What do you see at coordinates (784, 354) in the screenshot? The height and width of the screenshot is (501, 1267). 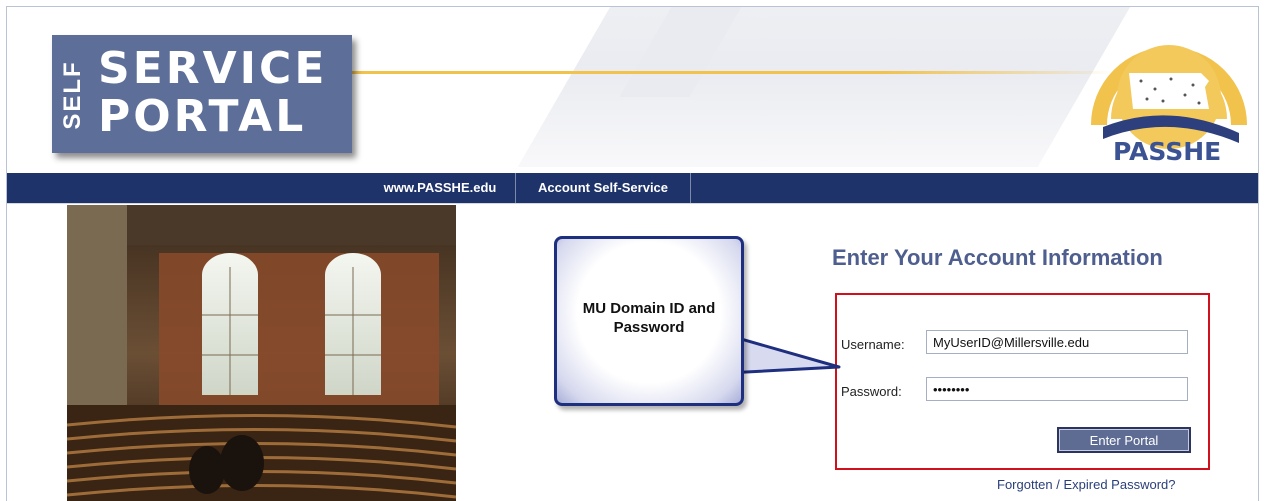 I see `callout-pointer-icon` at bounding box center [784, 354].